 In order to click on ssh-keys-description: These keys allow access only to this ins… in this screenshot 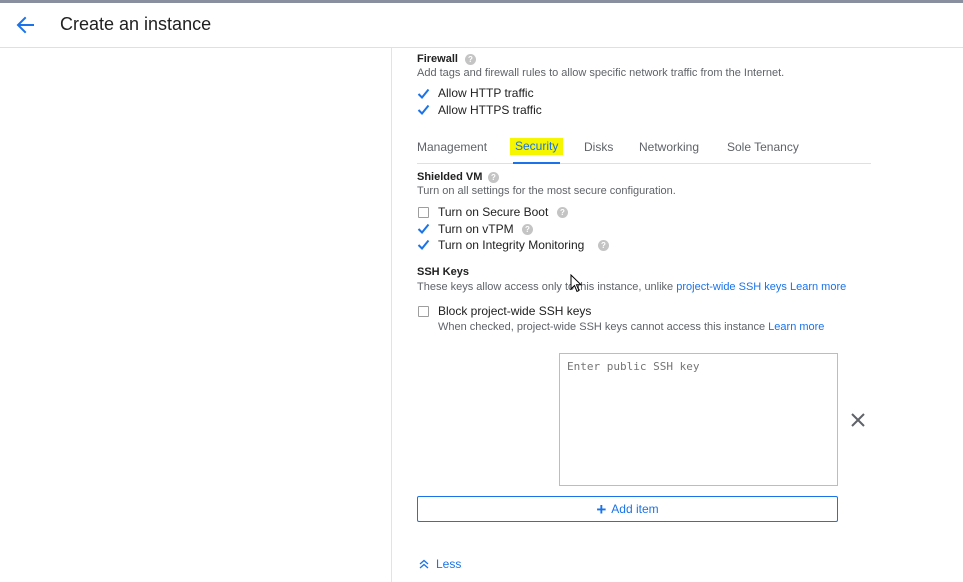, I will do `click(631, 287)`.